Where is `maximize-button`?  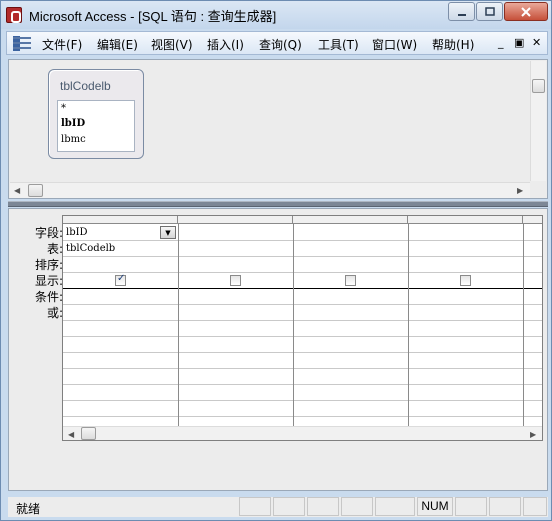 maximize-button is located at coordinates (489, 11).